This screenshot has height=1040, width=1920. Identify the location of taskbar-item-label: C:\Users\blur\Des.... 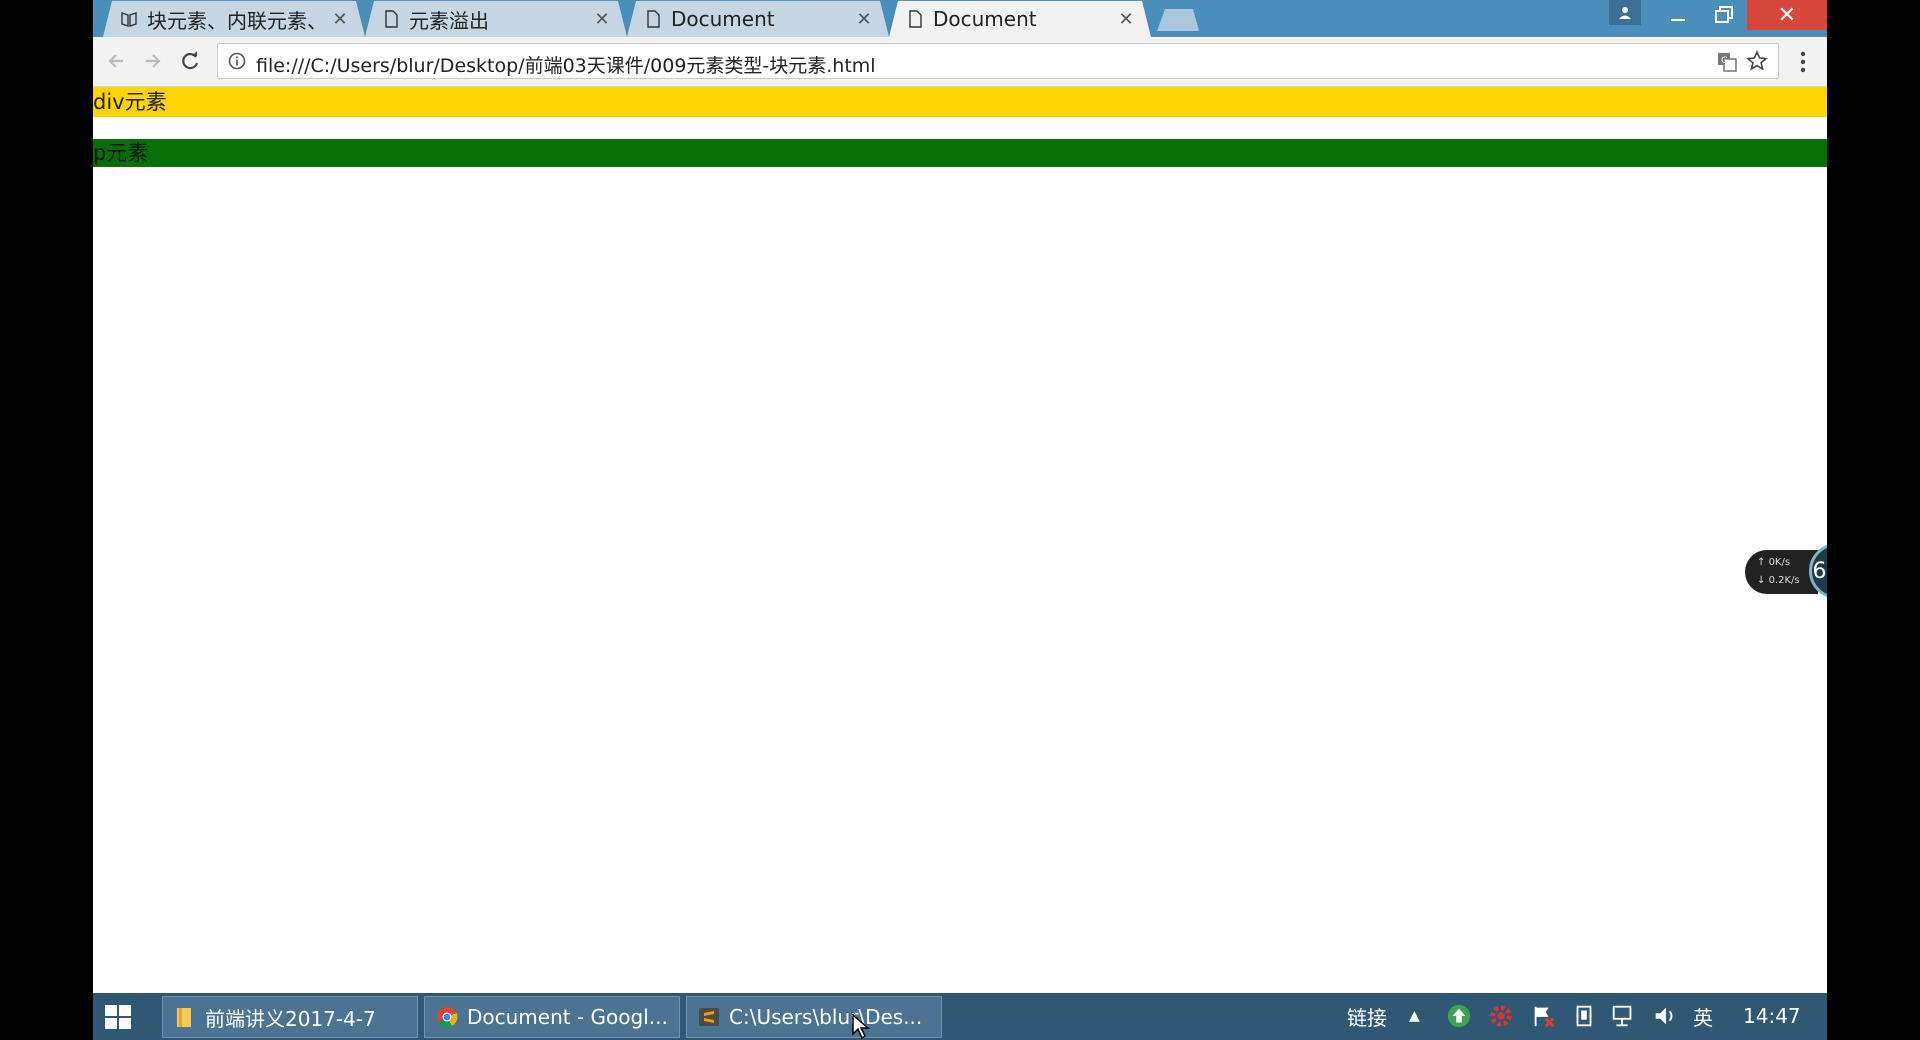
(826, 1017).